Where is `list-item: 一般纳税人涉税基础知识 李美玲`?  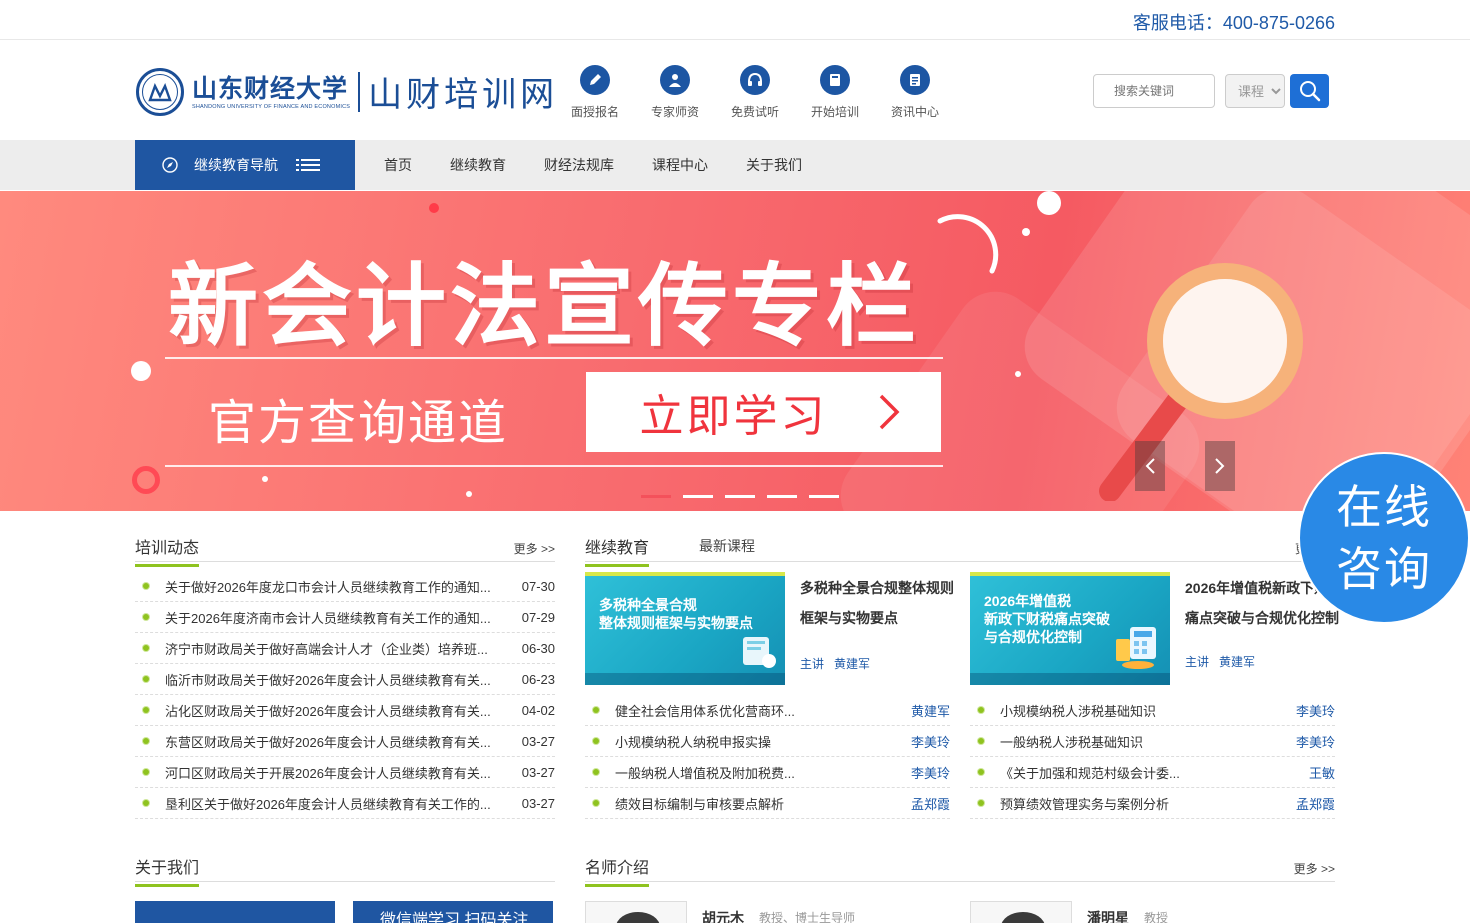
list-item: 一般纳税人涉税基础知识 李美玲 is located at coordinates (1152, 741).